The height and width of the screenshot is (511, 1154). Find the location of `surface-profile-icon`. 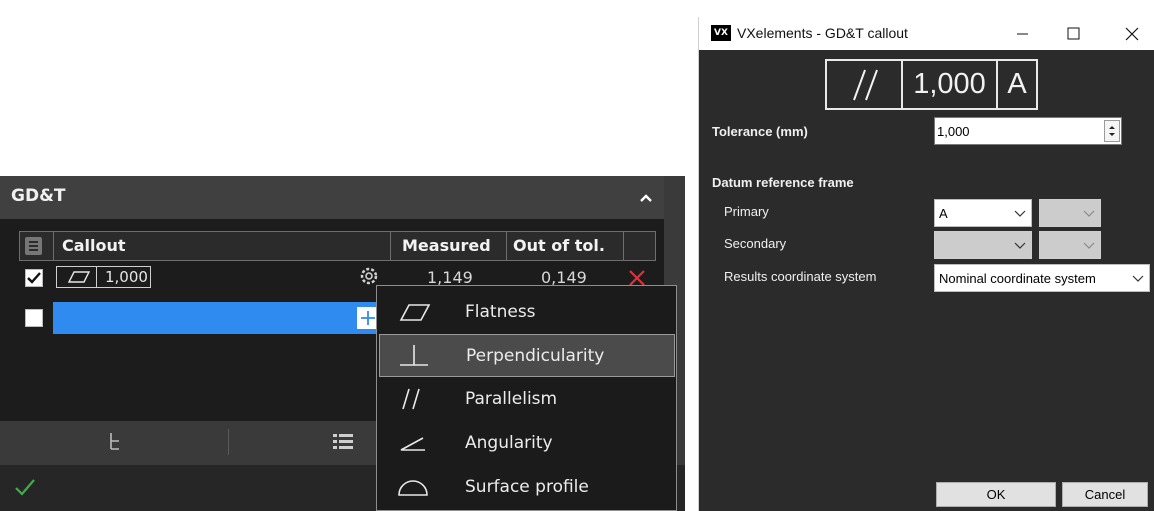

surface-profile-icon is located at coordinates (413, 488).